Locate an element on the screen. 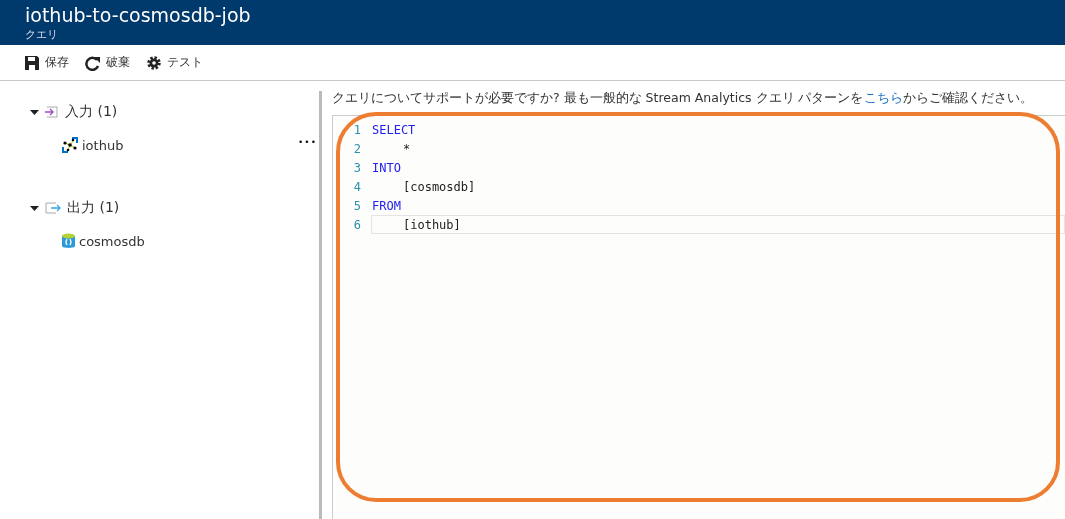 This screenshot has width=1065, height=519. redo-icon is located at coordinates (93, 62).